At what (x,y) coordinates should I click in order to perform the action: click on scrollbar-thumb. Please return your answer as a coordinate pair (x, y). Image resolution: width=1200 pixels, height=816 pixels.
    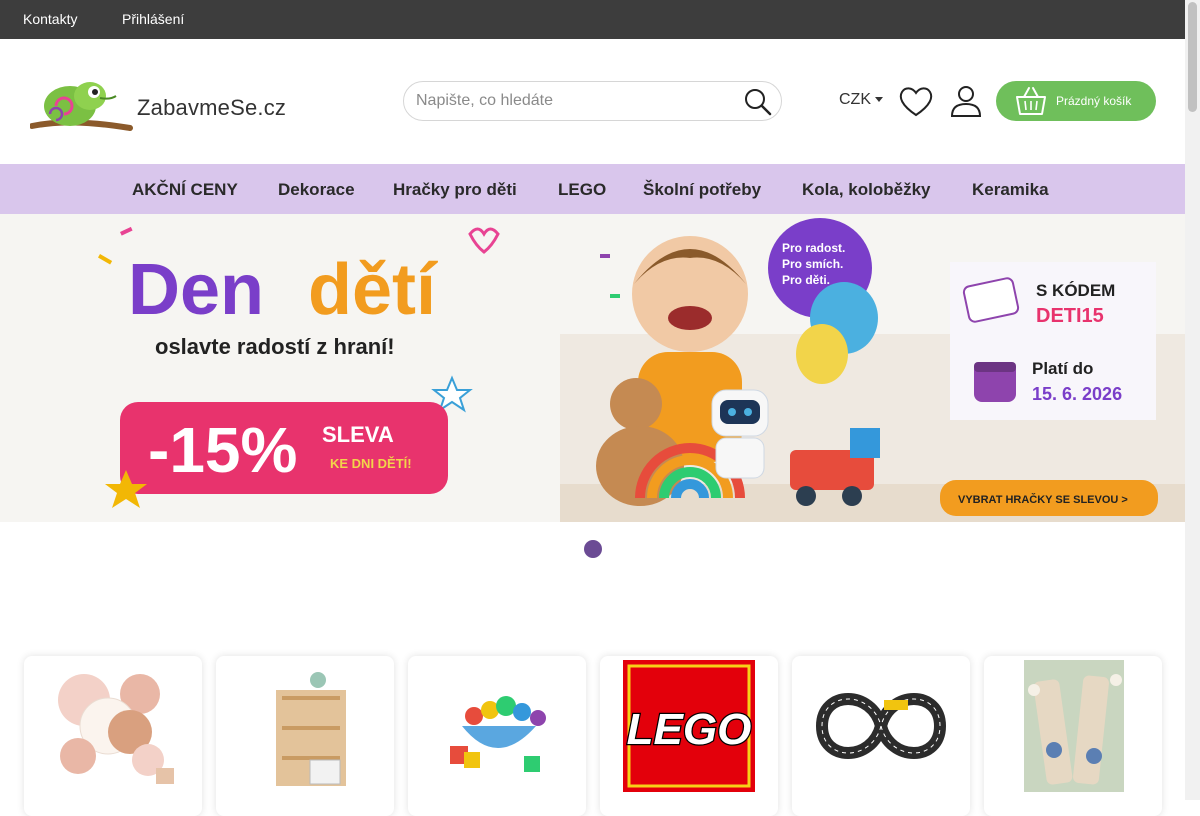
    Looking at the image, I should click on (1192, 57).